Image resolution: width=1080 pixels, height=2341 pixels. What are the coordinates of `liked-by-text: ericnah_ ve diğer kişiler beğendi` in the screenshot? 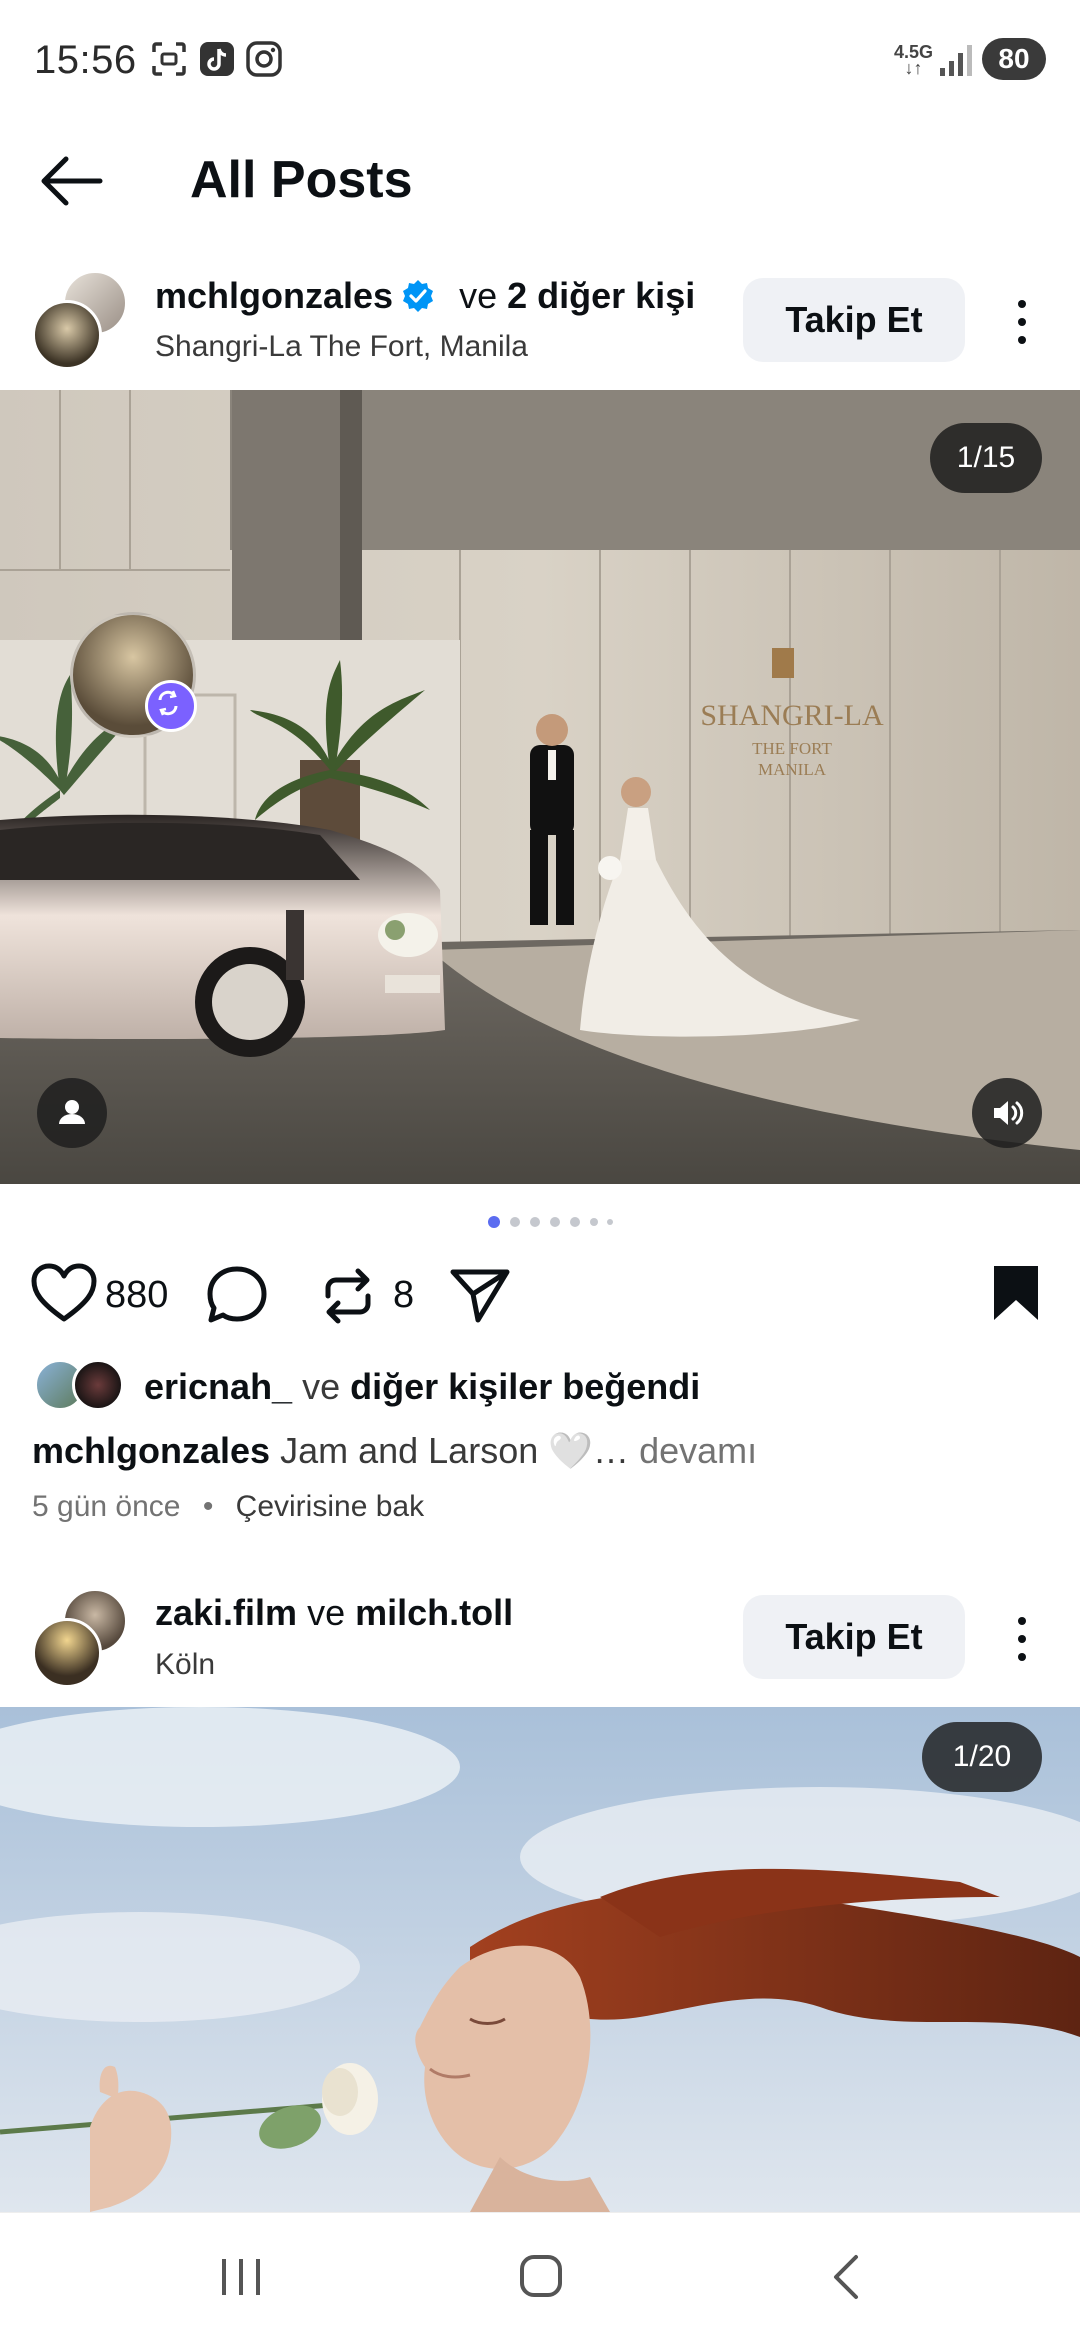 It's located at (422, 1387).